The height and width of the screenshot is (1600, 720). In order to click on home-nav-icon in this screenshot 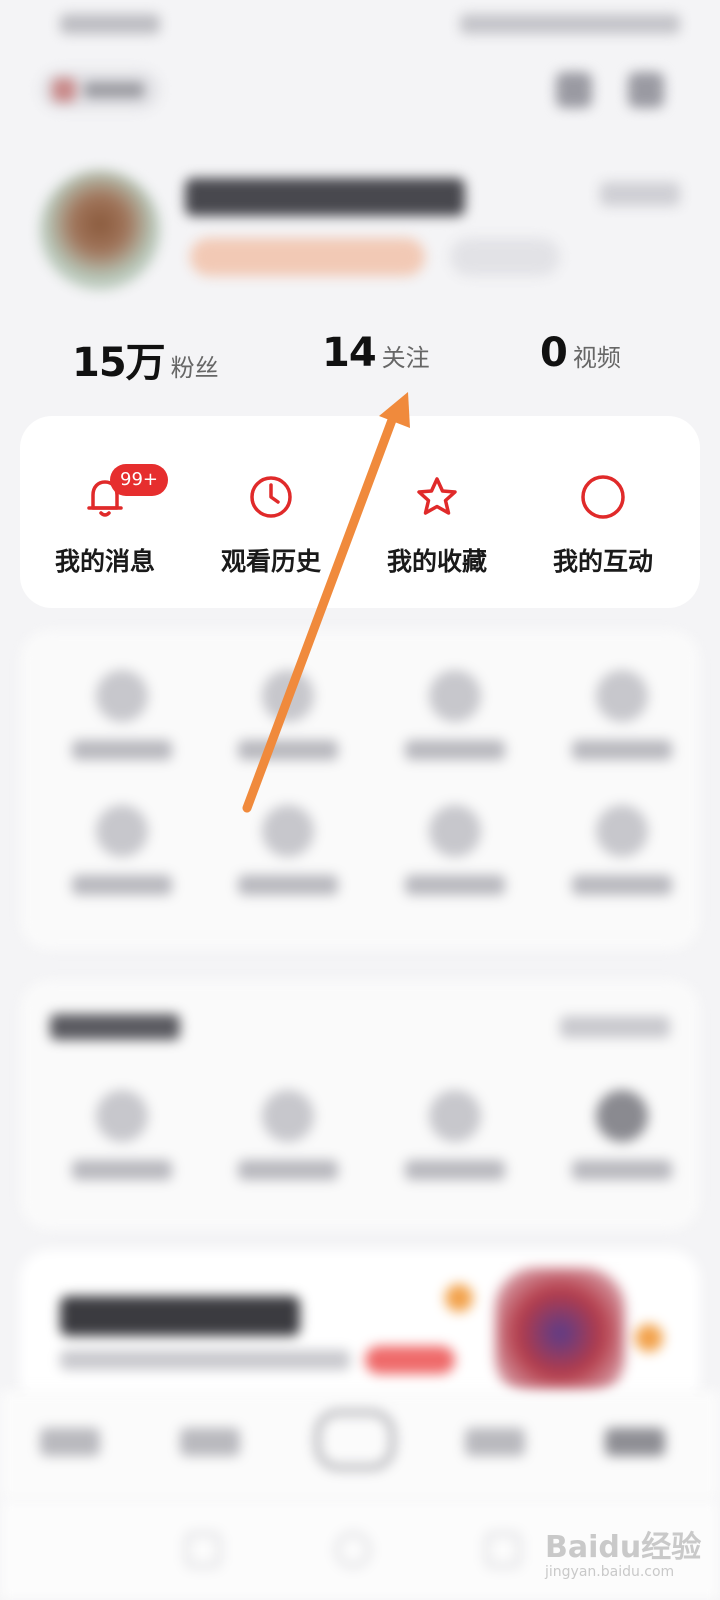, I will do `click(353, 1550)`.